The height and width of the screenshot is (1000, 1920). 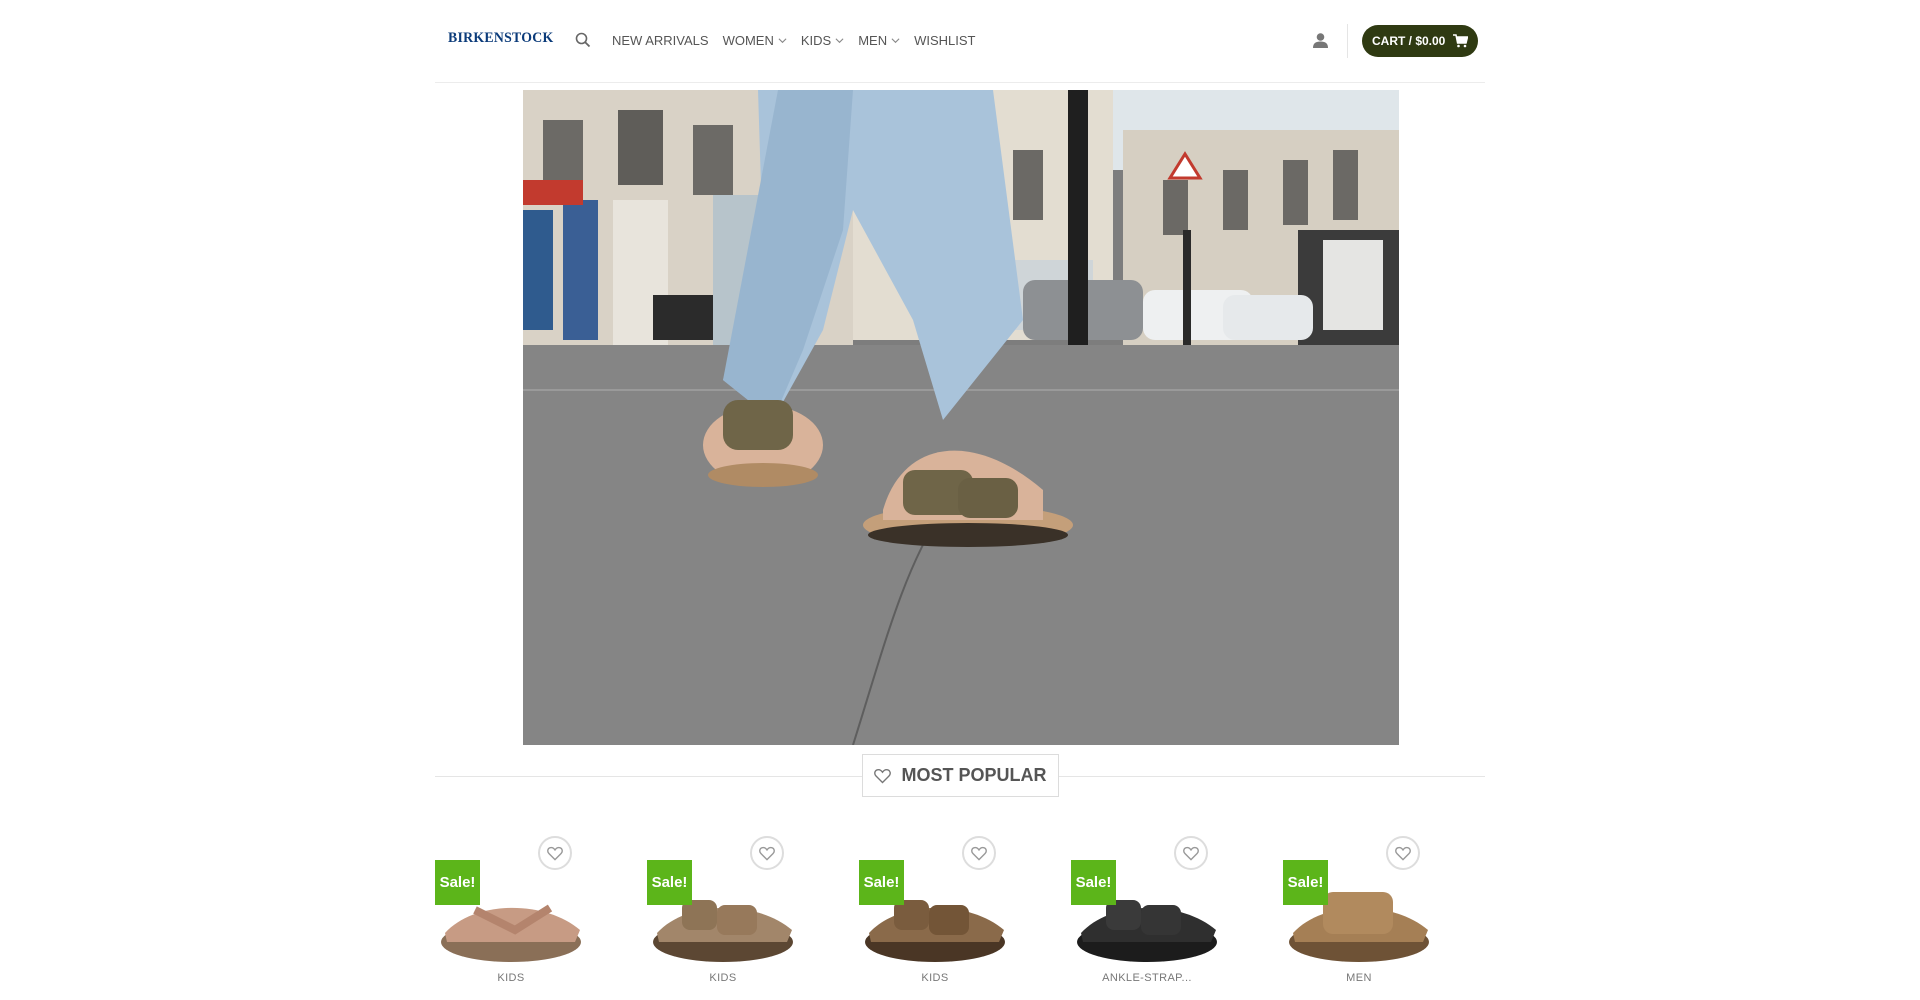 I want to click on nav-label: KIDS, so click(x=816, y=40).